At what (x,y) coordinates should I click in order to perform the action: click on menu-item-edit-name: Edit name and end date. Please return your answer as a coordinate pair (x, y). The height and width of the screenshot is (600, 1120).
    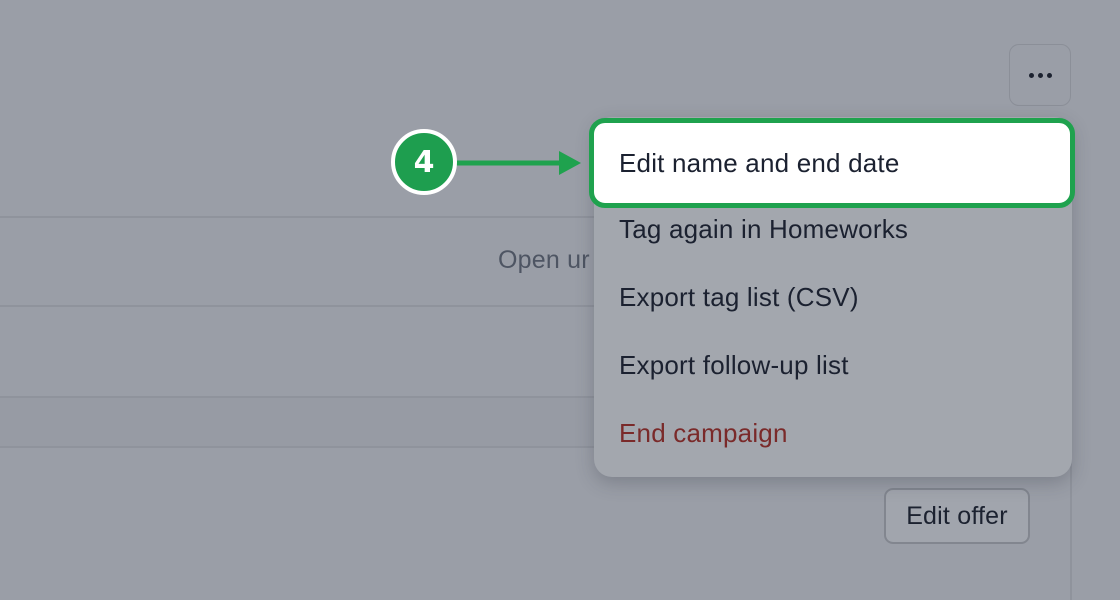
    Looking at the image, I should click on (832, 163).